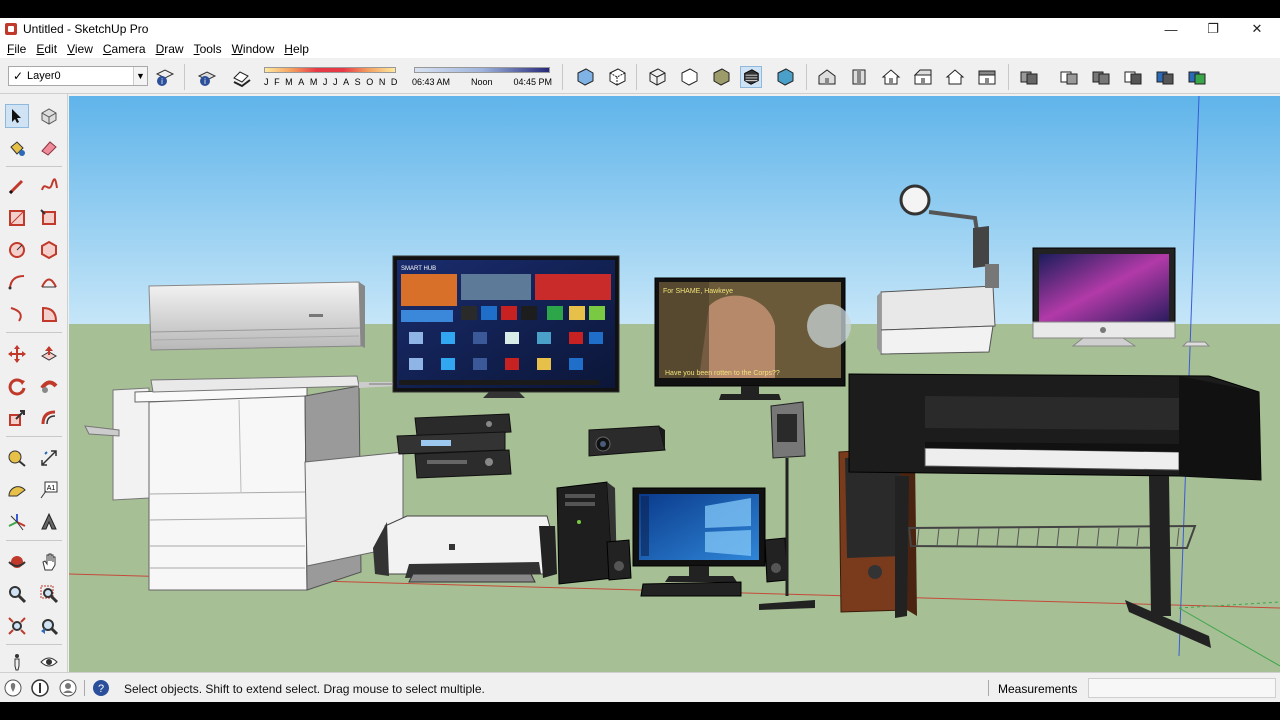  I want to click on menu-window: Window, so click(253, 49).